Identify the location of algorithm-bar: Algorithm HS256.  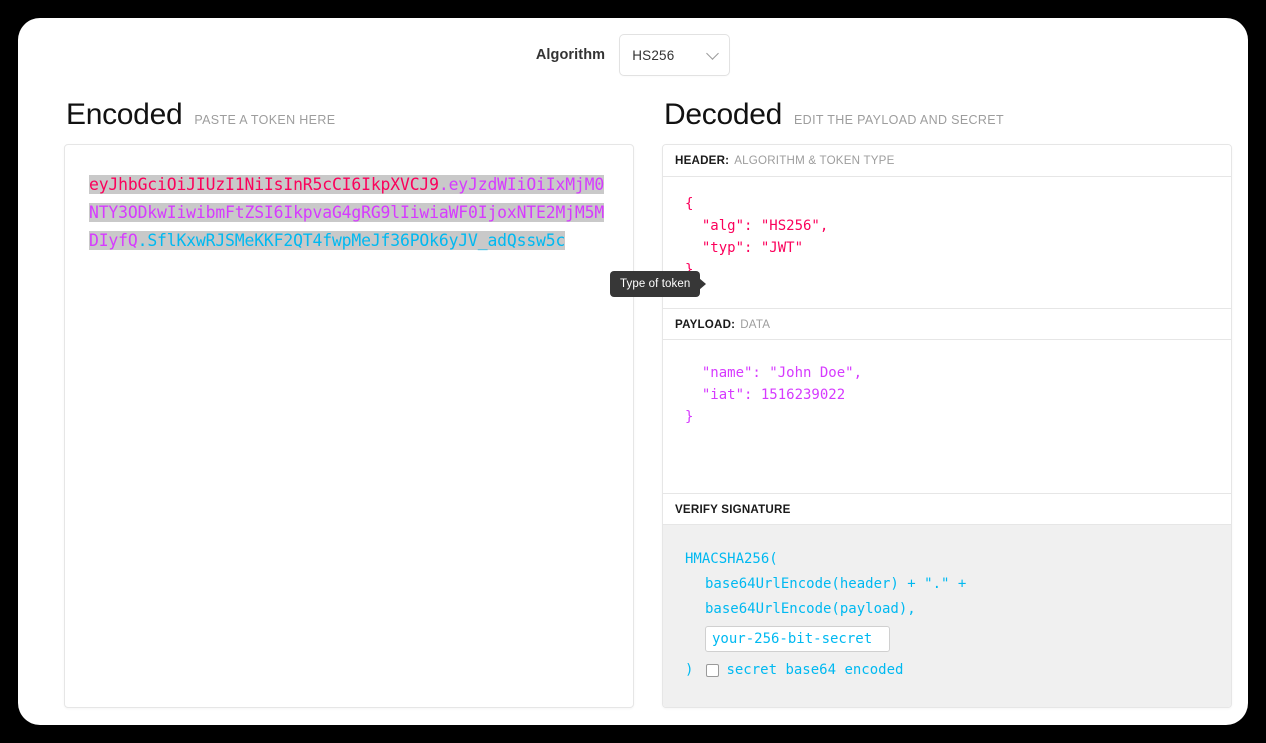
(633, 55).